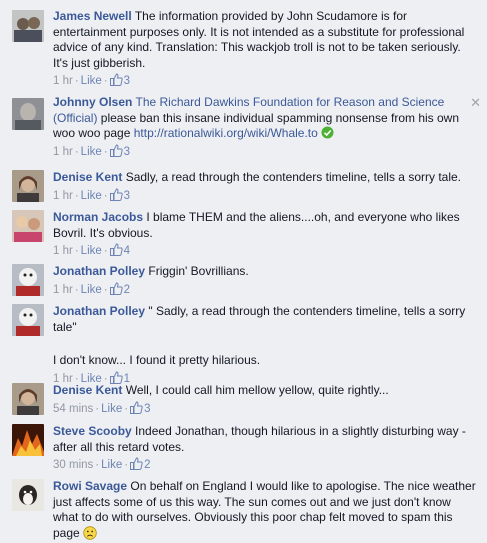  Describe the element at coordinates (92, 102) in the screenshot. I see `commenter-name: Johnny Olsen` at that location.